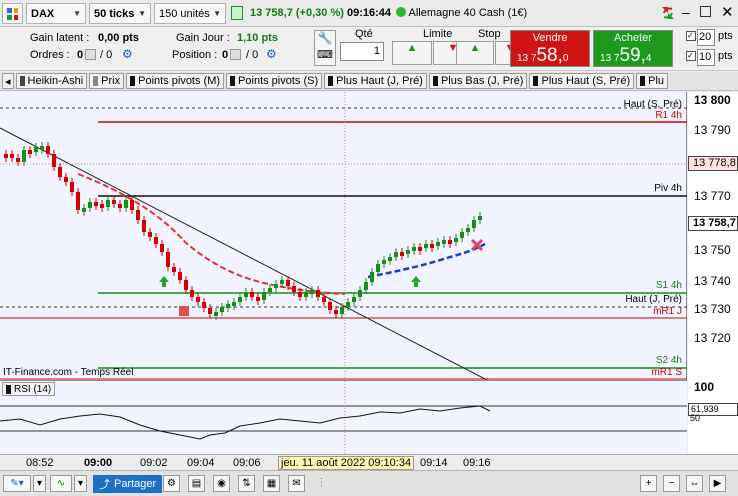 The height and width of the screenshot is (496, 738). What do you see at coordinates (691, 56) in the screenshot?
I see `s-checkbox: ✓` at bounding box center [691, 56].